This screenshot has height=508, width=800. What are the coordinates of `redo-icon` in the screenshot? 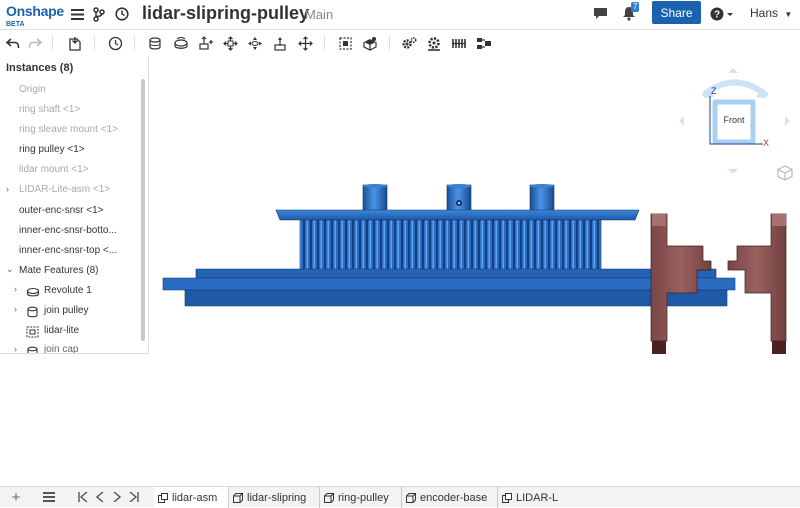 It's located at (35, 43).